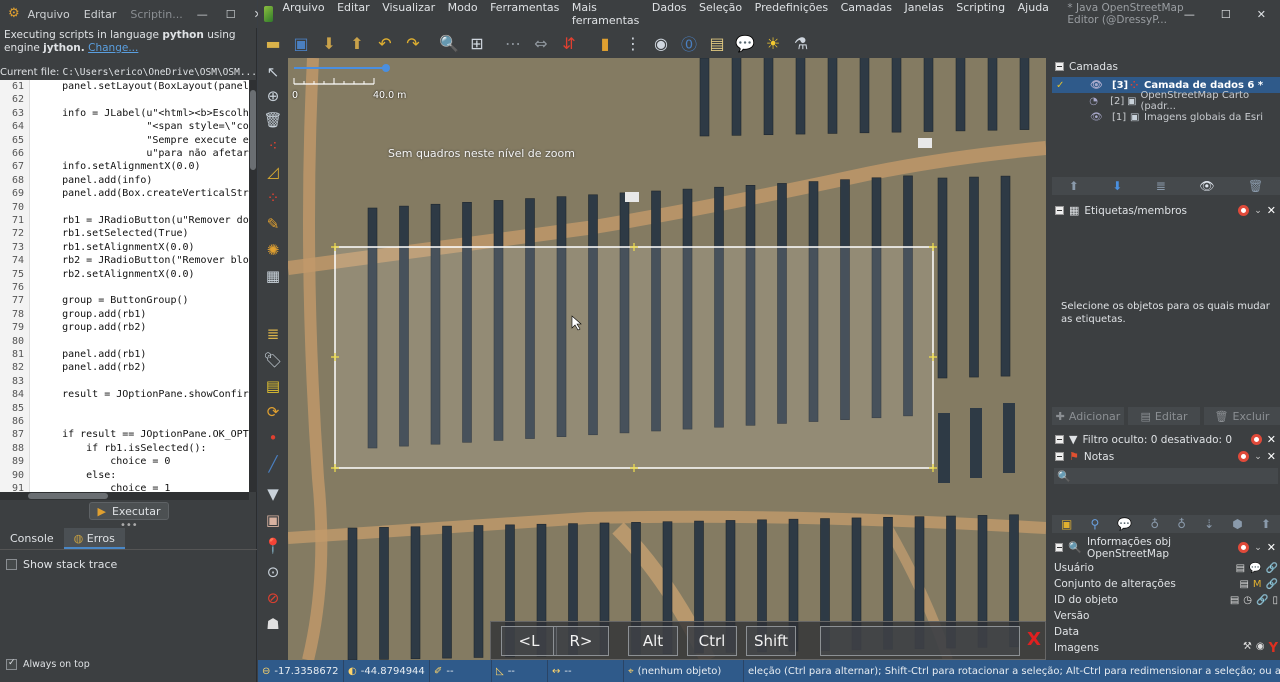 Image resolution: width=1280 pixels, height=682 pixels. What do you see at coordinates (477, 43) in the screenshot?
I see `zoom-to-layer-icon: ⊞` at bounding box center [477, 43].